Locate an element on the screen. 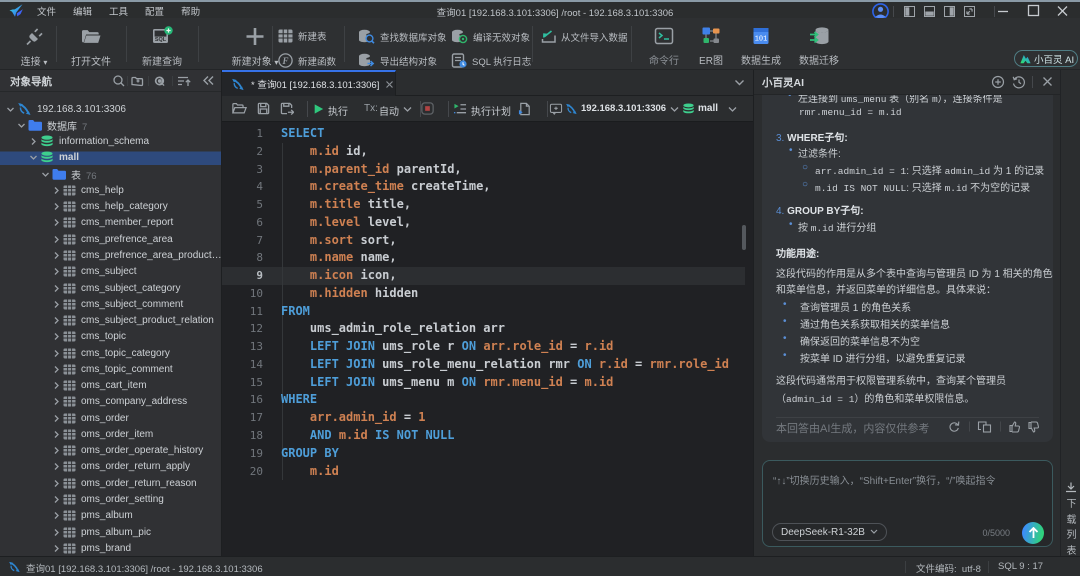  svg-text: SQL is located at coordinates (161, 40).